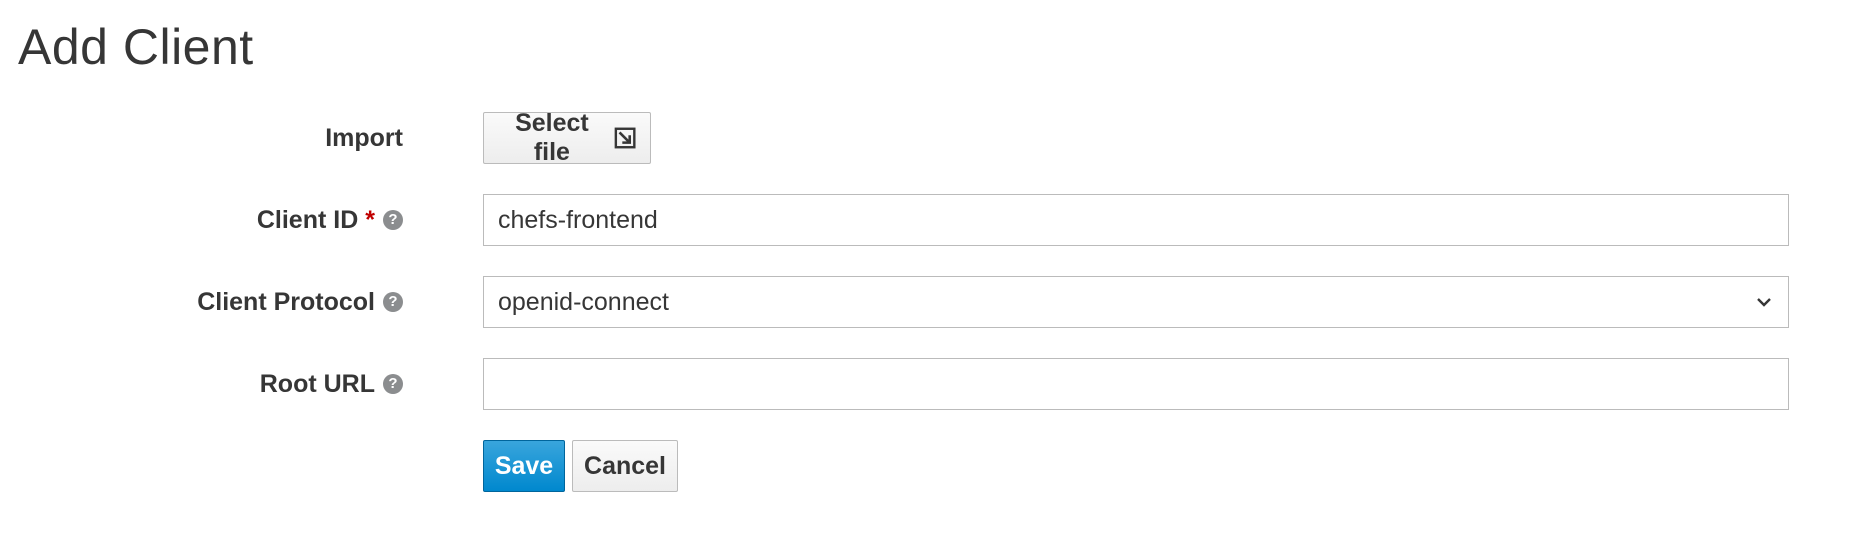 This screenshot has width=1866, height=534. Describe the element at coordinates (1764, 302) in the screenshot. I see `chevron-down-icon` at that location.